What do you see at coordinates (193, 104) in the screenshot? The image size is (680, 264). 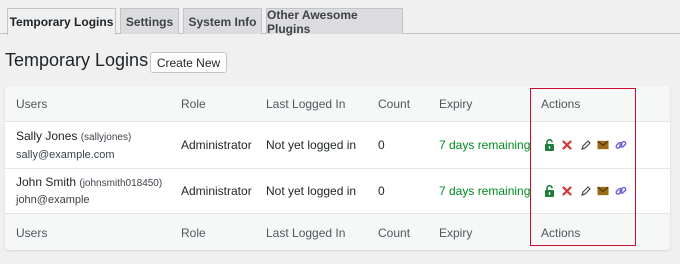 I see `column-header-role: Role` at bounding box center [193, 104].